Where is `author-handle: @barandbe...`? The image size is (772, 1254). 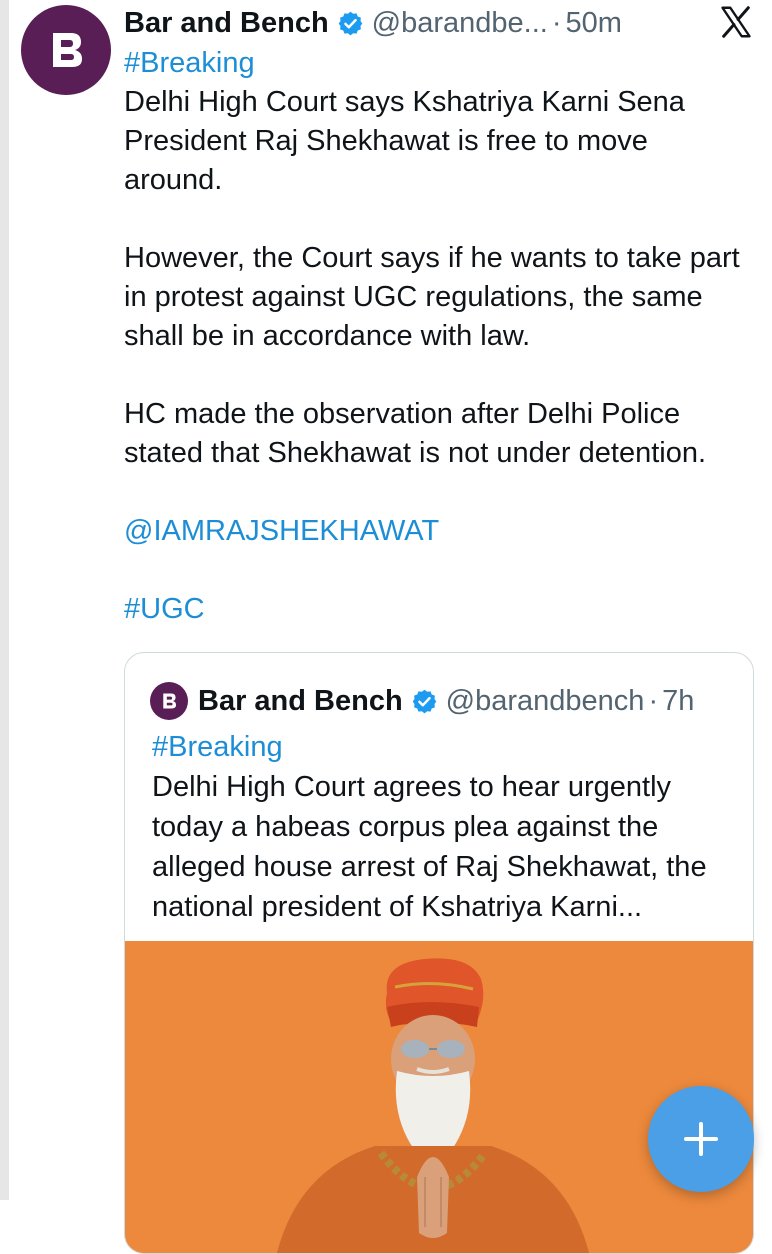 author-handle: @barandbe... is located at coordinates (460, 23).